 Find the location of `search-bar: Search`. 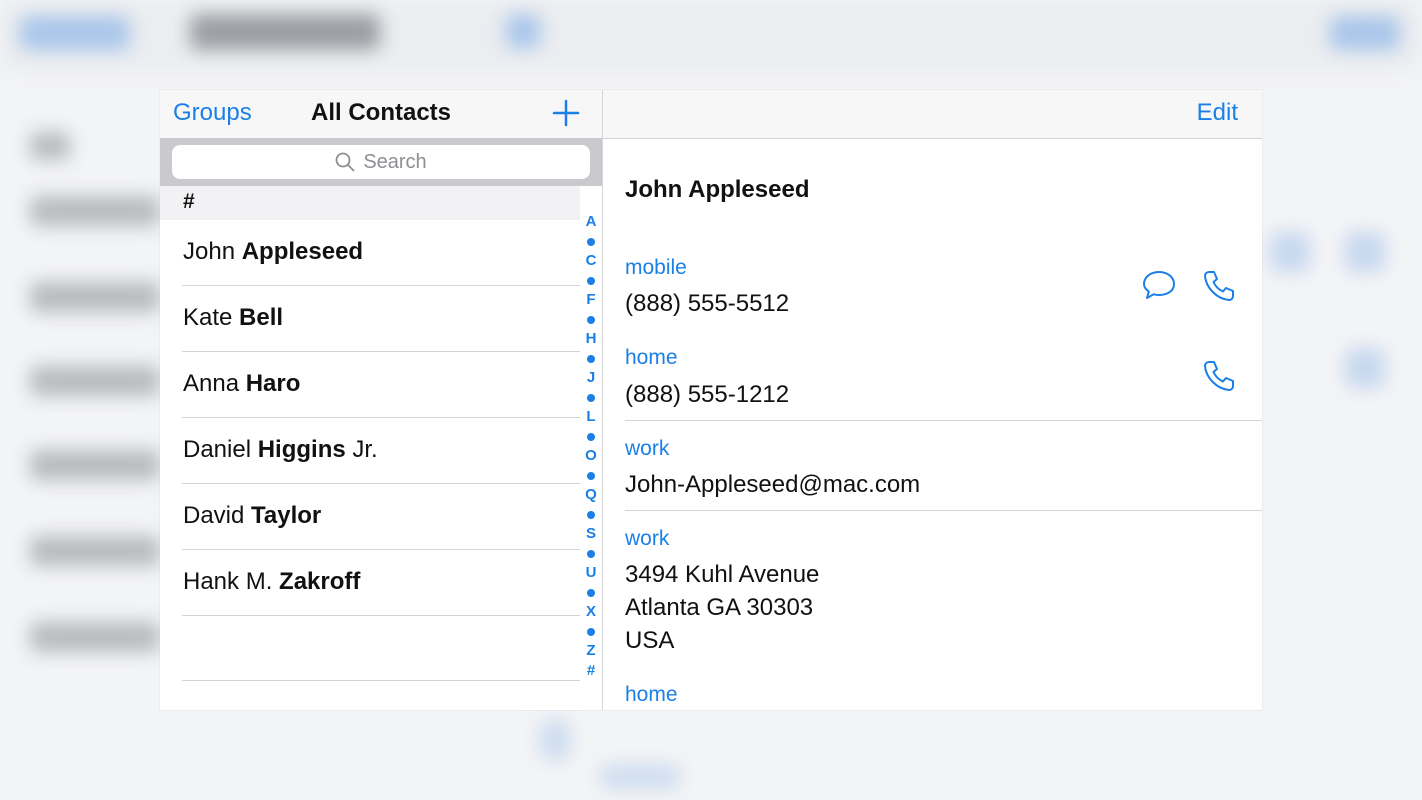

search-bar: Search is located at coordinates (381, 162).